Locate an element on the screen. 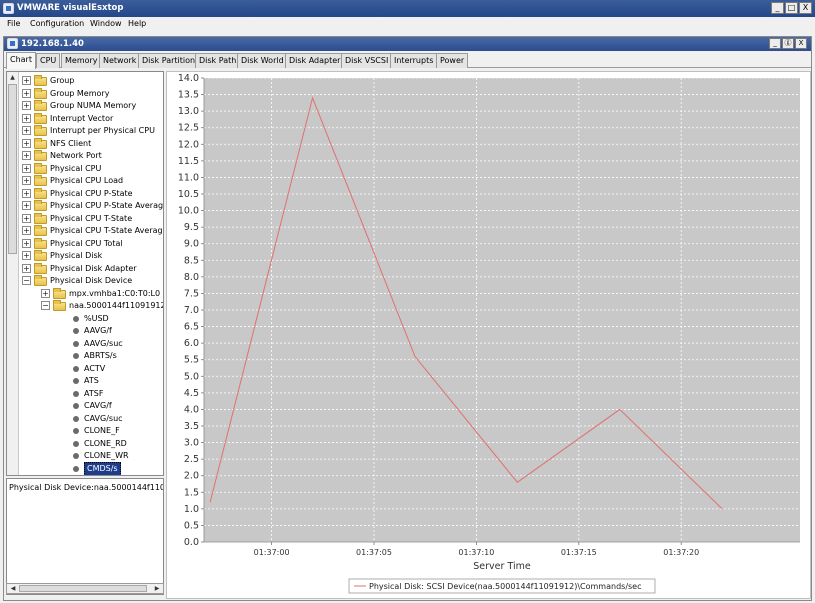 The height and width of the screenshot is (603, 815). tab-interrupts: Interrupts is located at coordinates (414, 60).